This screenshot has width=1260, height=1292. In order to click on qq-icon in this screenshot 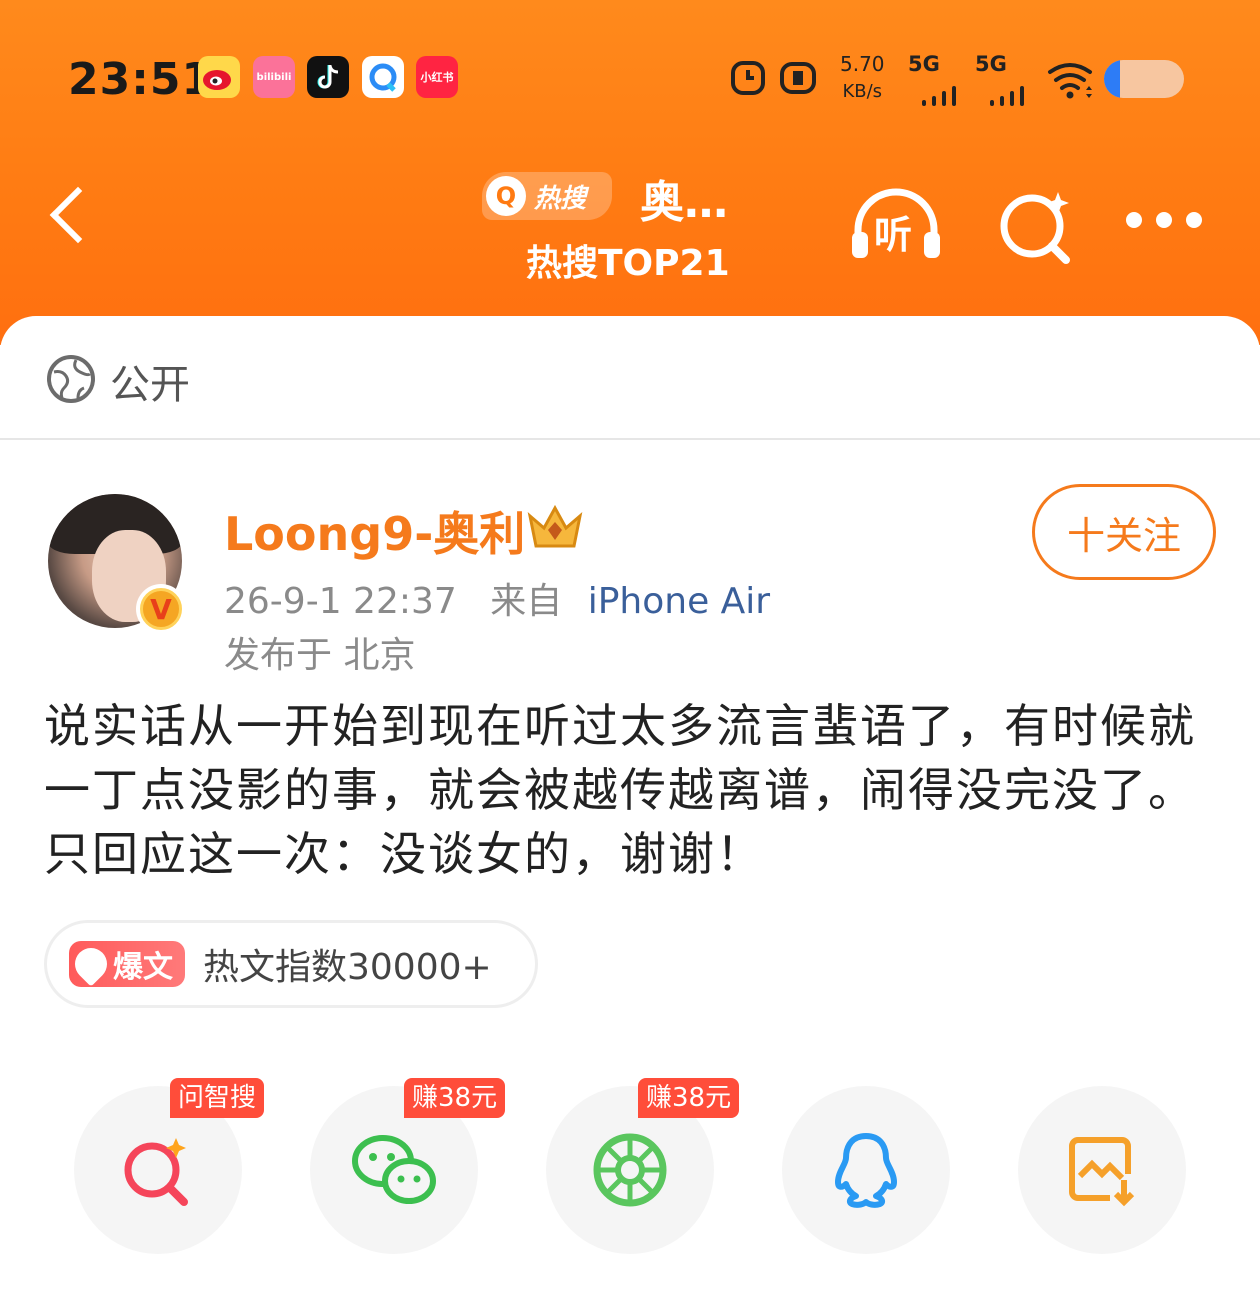, I will do `click(866, 1170)`.